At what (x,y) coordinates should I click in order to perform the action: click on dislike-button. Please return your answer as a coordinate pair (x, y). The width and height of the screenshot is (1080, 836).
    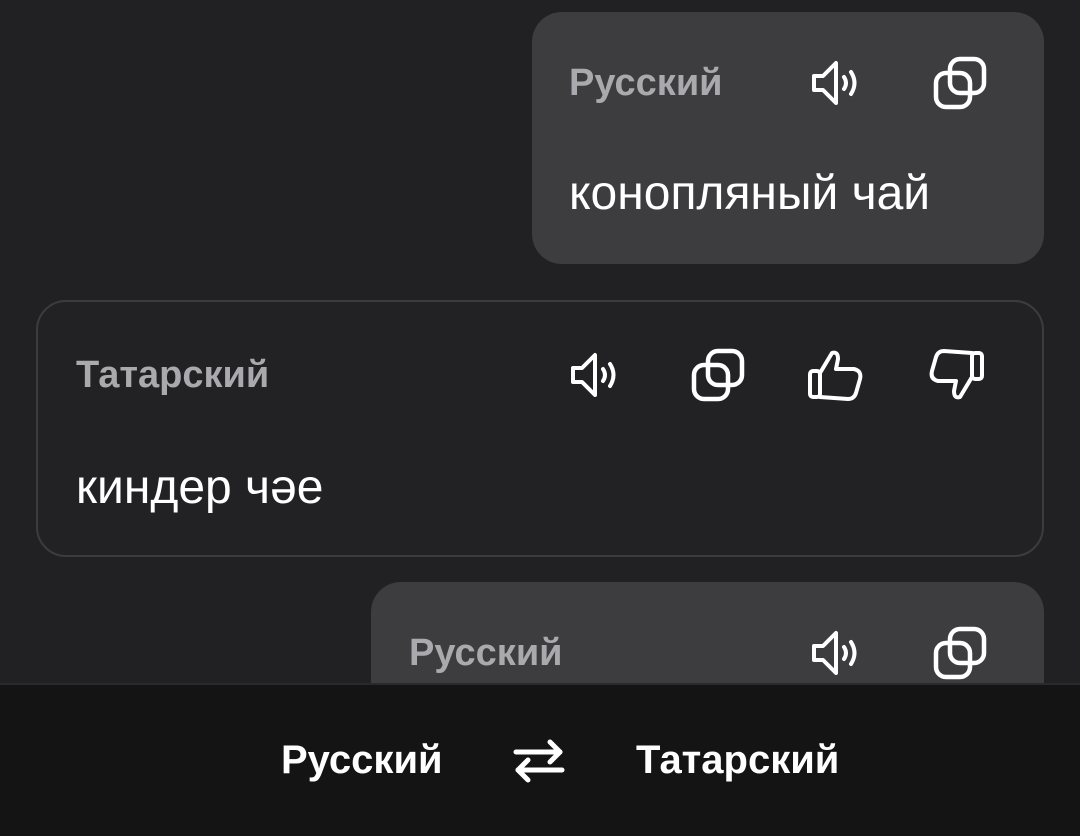
    Looking at the image, I should click on (956, 375).